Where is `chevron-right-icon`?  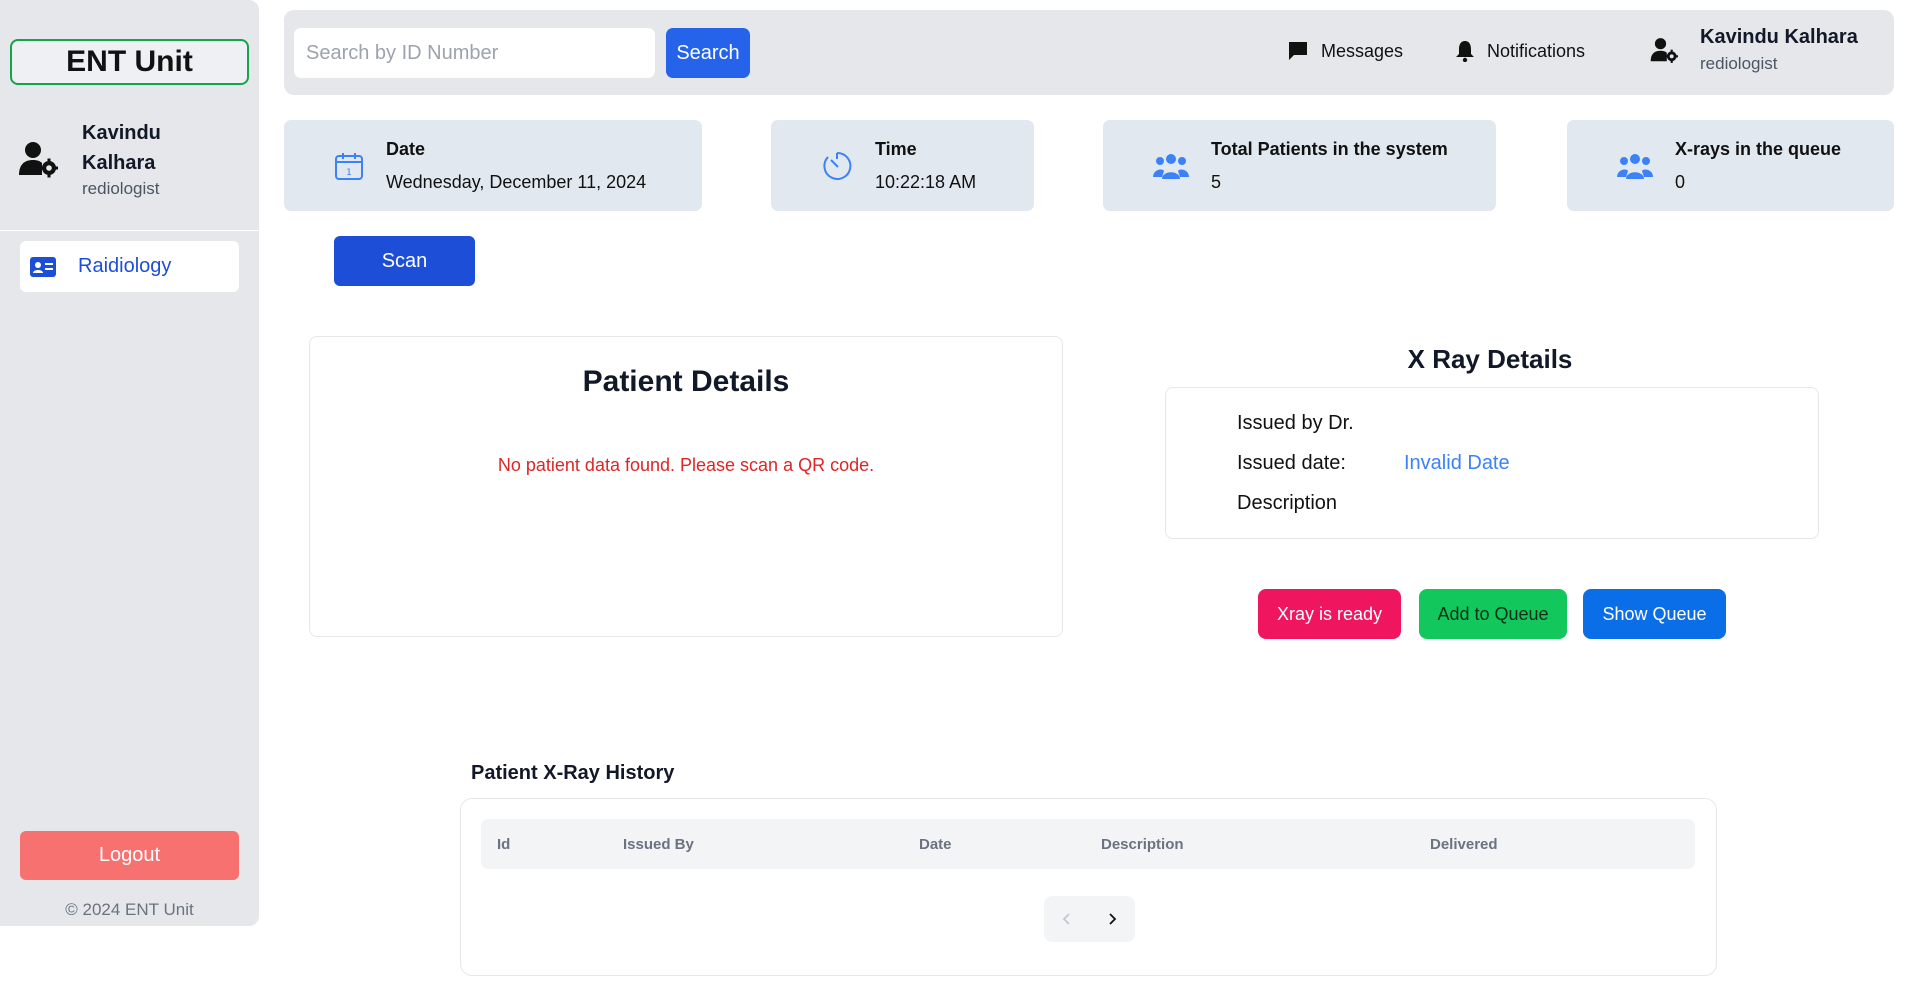
chevron-right-icon is located at coordinates (1113, 919).